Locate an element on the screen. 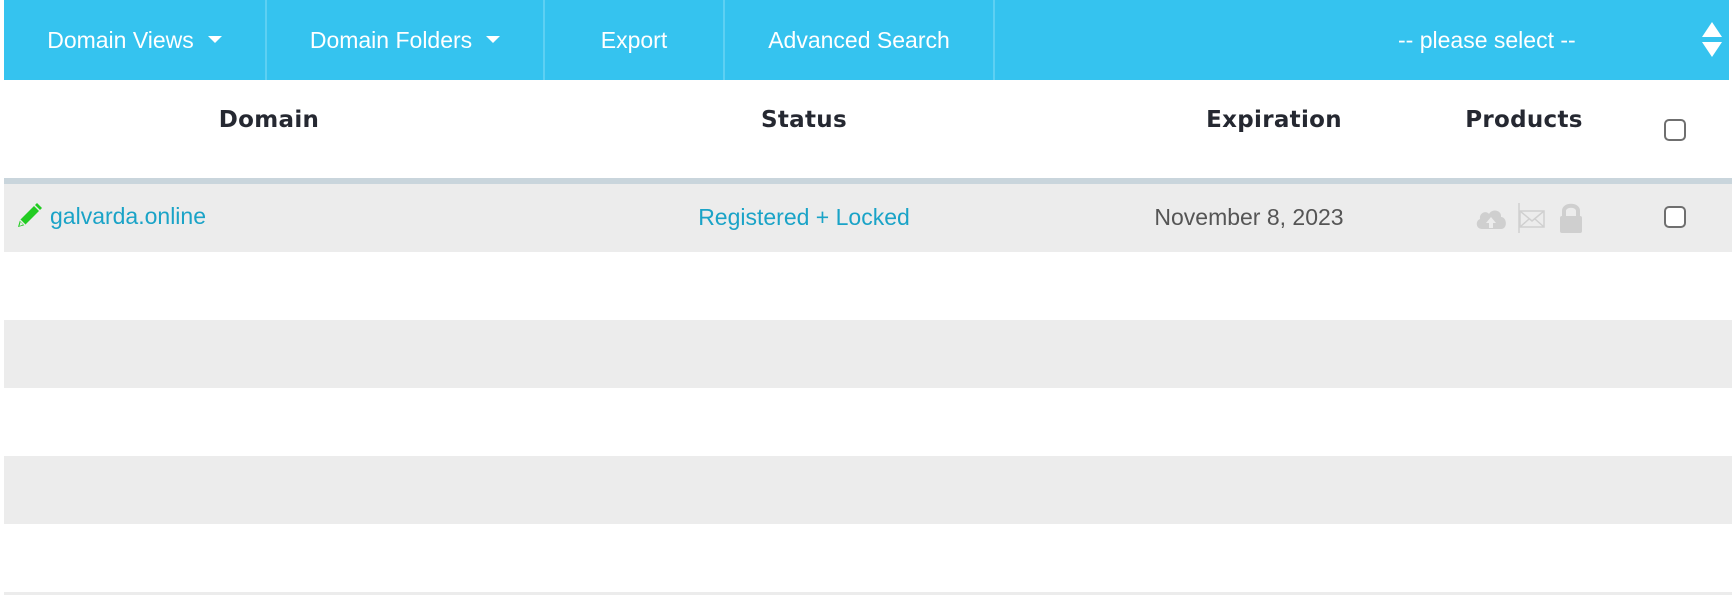  envelope-icon is located at coordinates (1532, 218).